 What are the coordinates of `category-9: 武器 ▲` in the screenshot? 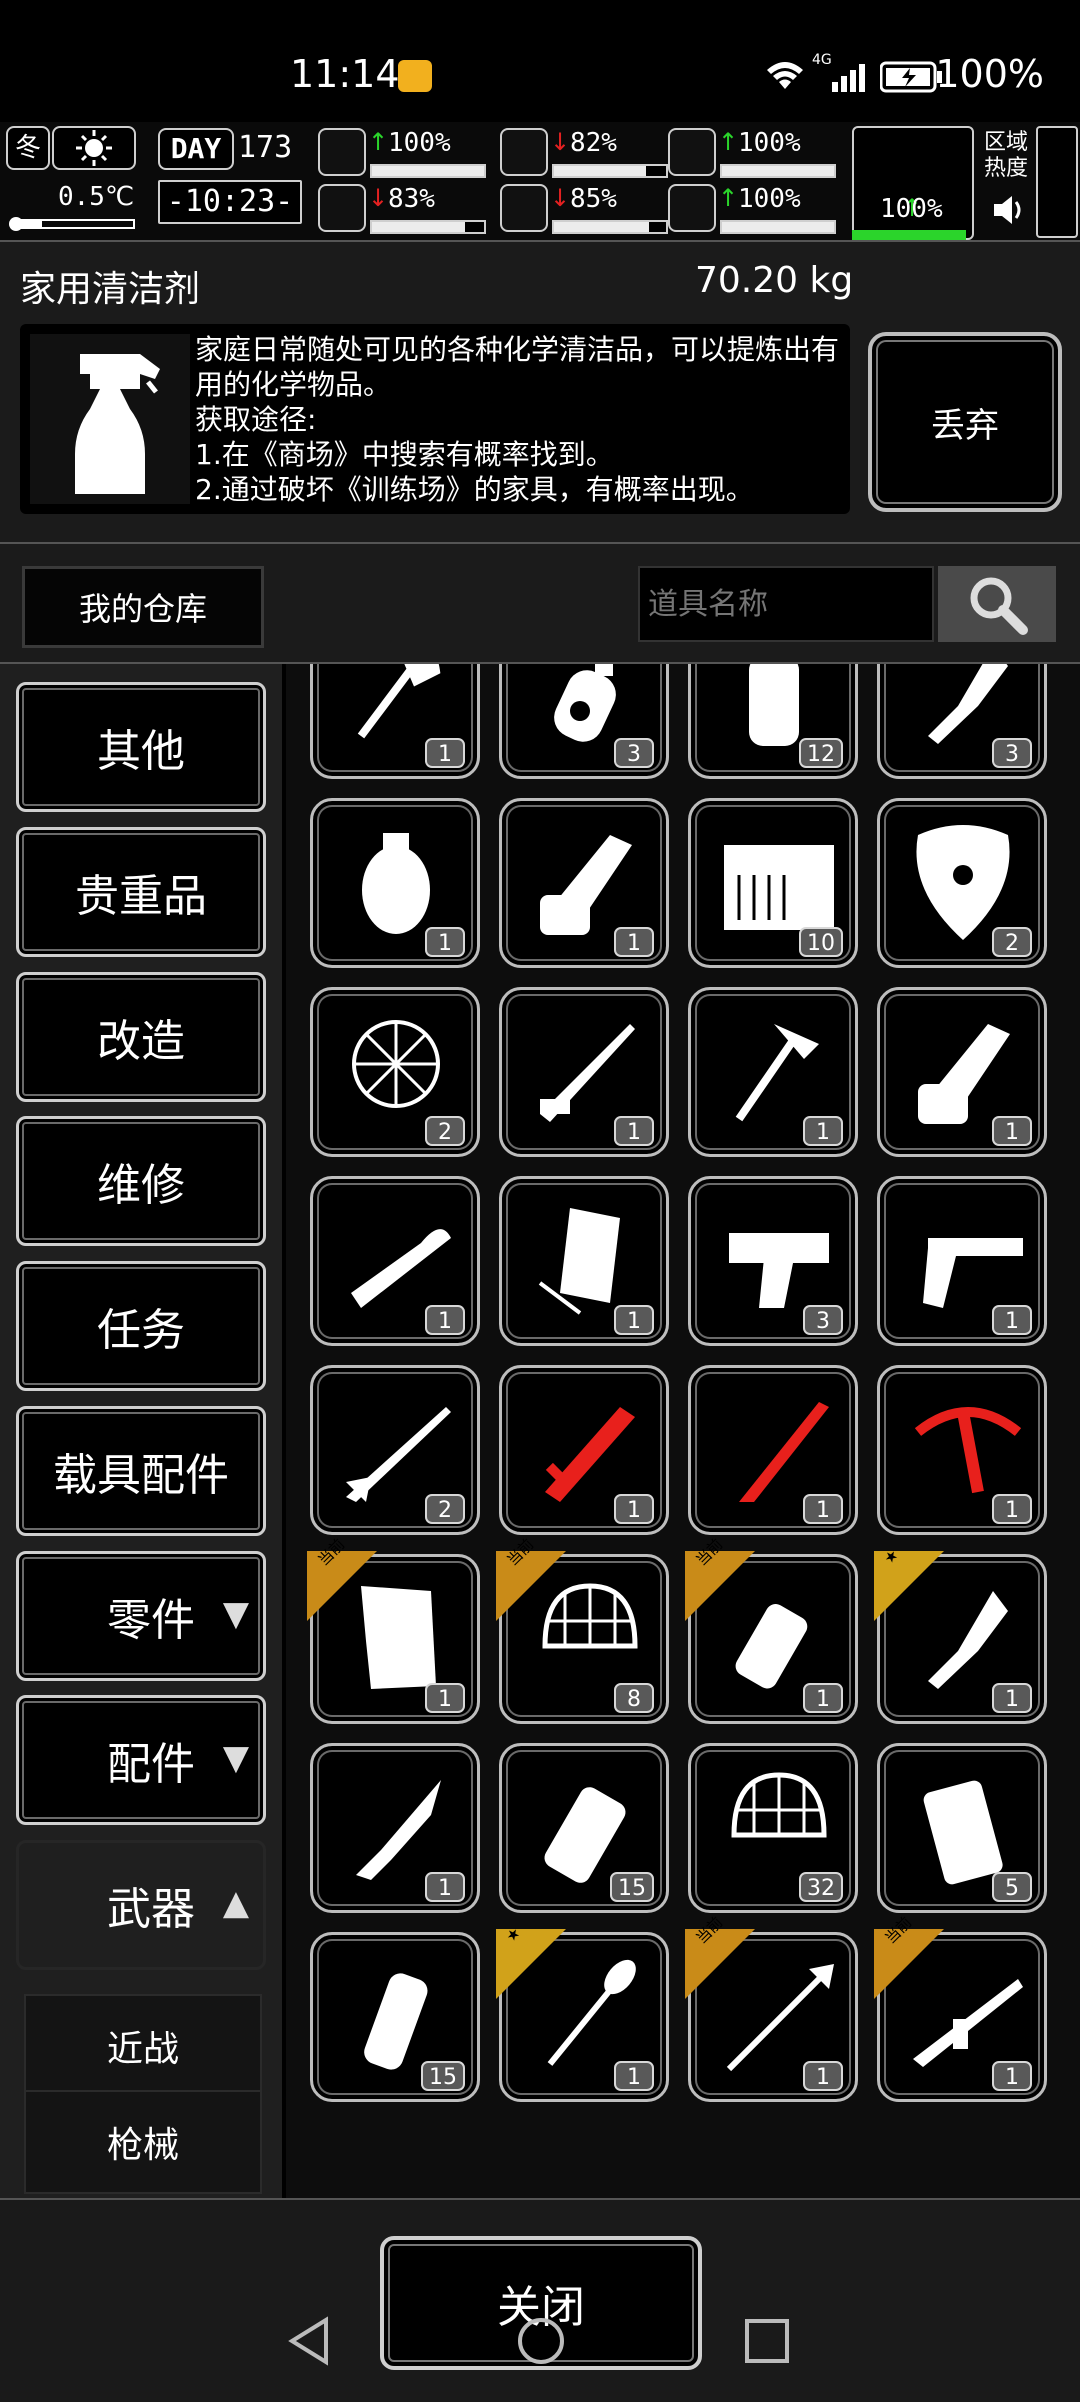 It's located at (141, 1905).